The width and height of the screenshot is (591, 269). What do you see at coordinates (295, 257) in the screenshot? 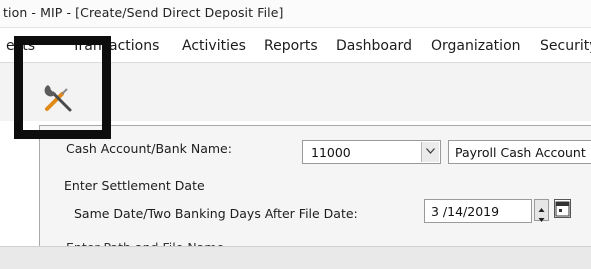
I see `bottom-edge` at bounding box center [295, 257].